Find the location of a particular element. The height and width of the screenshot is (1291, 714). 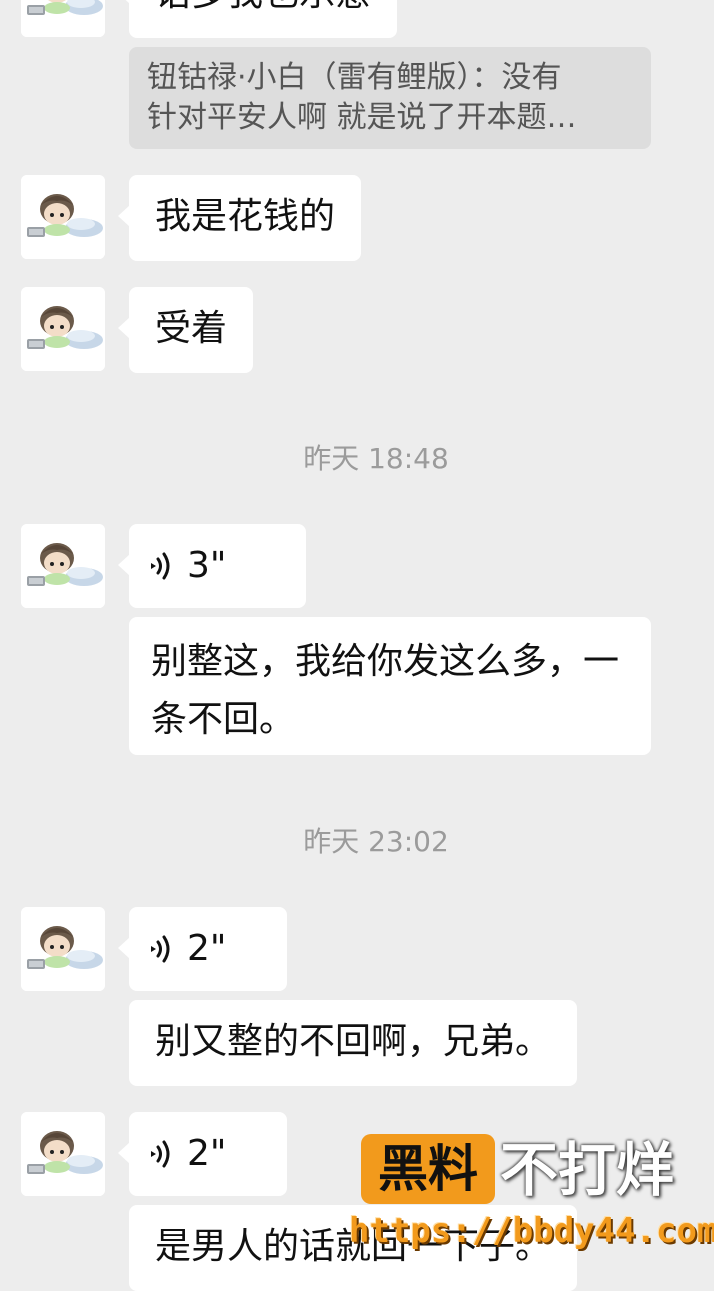

message-bubble: 别整这，我给你发这么多，一条不回。 is located at coordinates (390, 686).